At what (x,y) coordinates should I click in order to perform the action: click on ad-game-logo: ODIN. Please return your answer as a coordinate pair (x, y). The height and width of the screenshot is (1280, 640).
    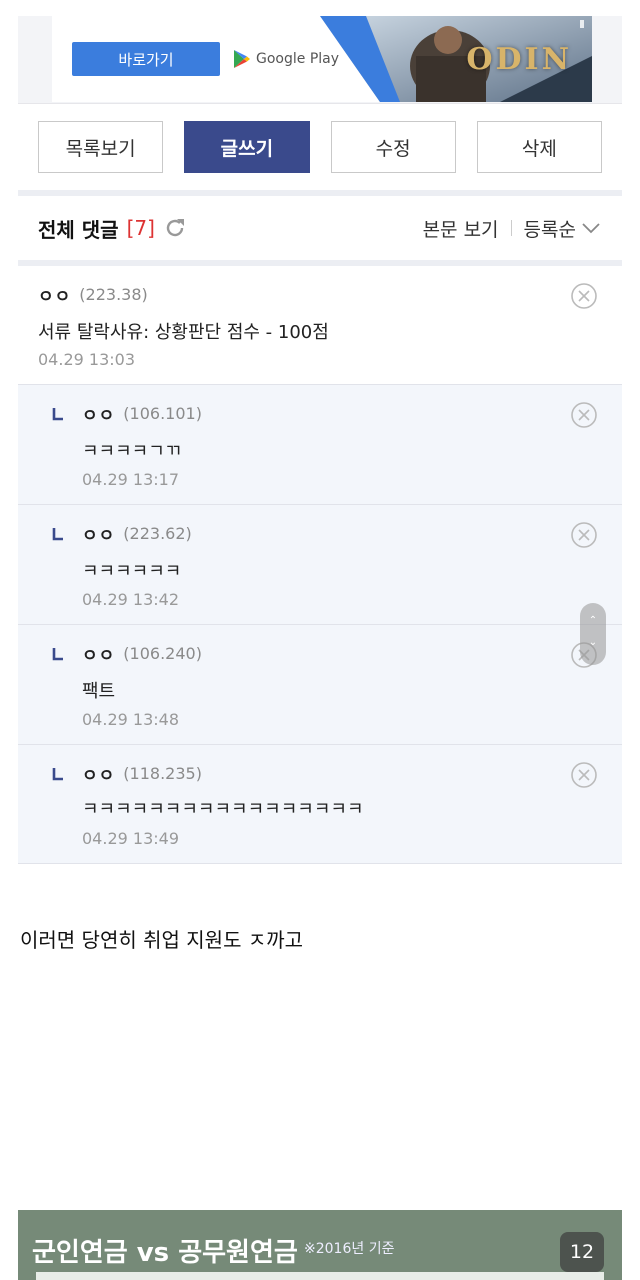
    Looking at the image, I should click on (519, 59).